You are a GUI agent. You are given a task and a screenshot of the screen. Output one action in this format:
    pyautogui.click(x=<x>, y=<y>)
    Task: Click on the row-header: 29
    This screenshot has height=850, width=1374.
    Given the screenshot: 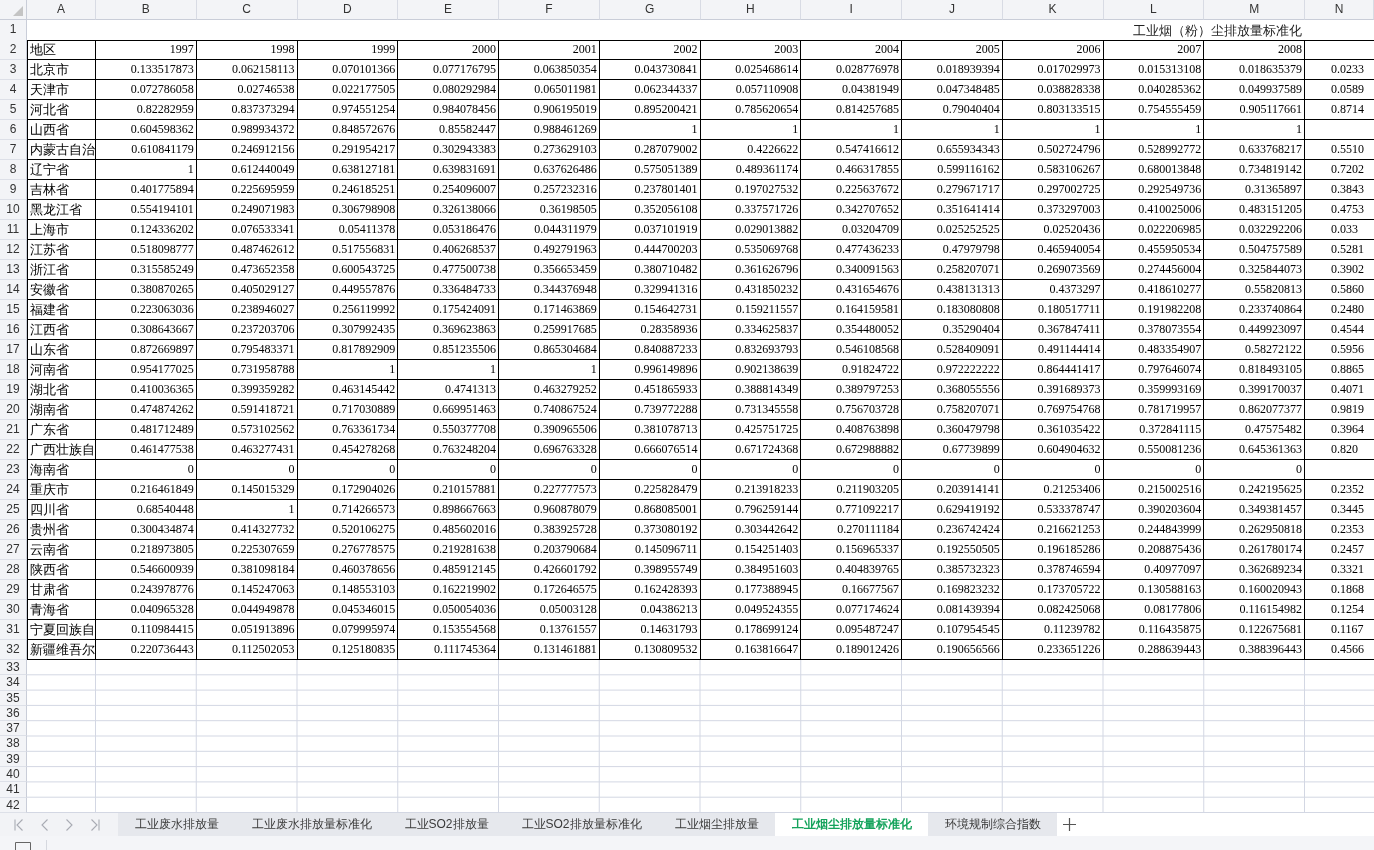 What is the action you would take?
    pyautogui.click(x=13, y=590)
    